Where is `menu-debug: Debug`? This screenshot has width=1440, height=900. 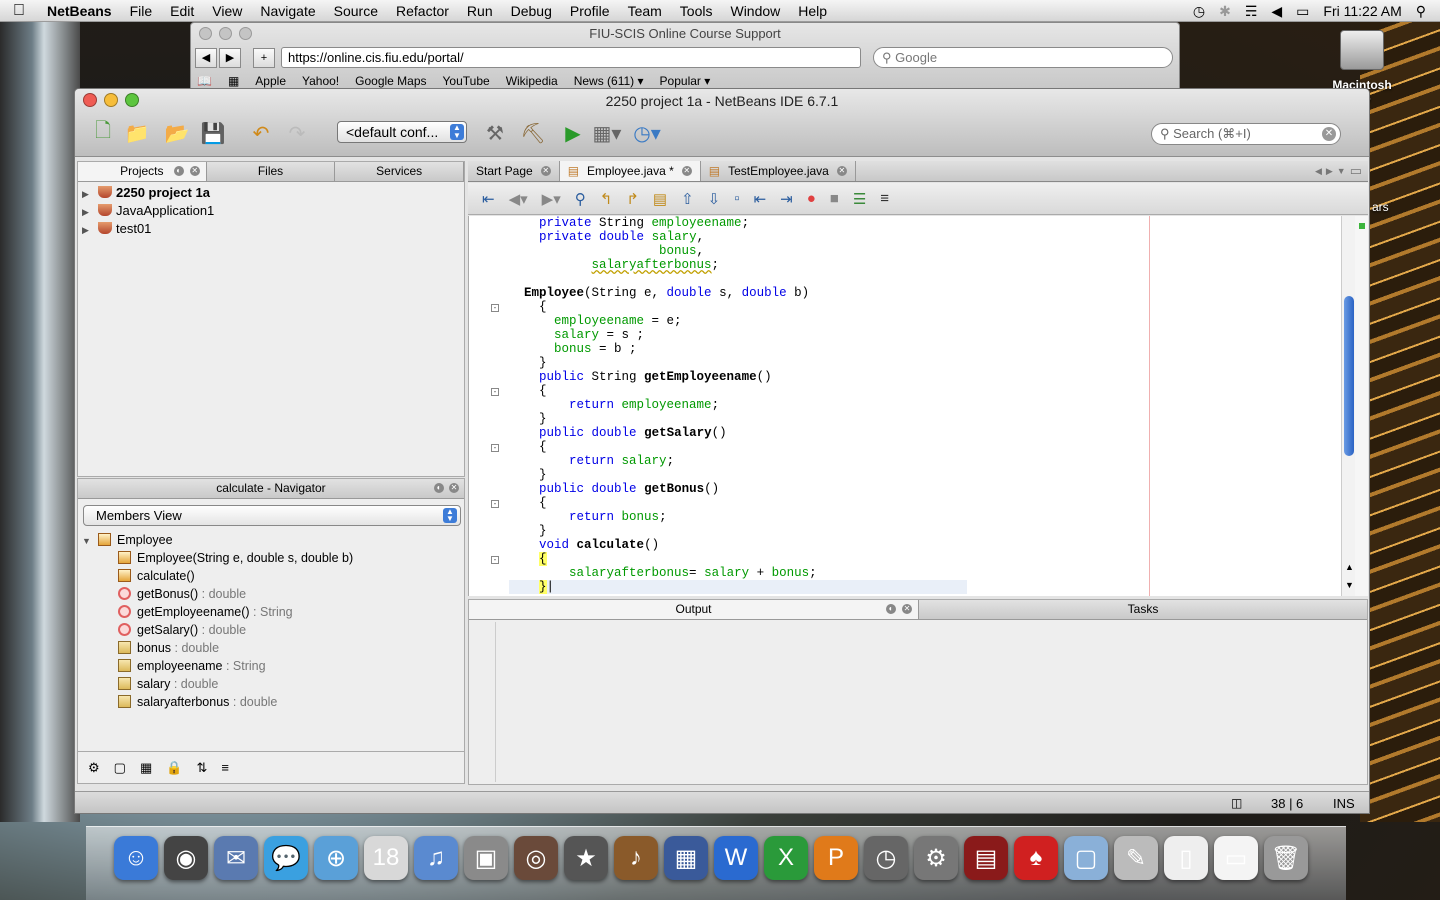
menu-debug: Debug is located at coordinates (531, 11).